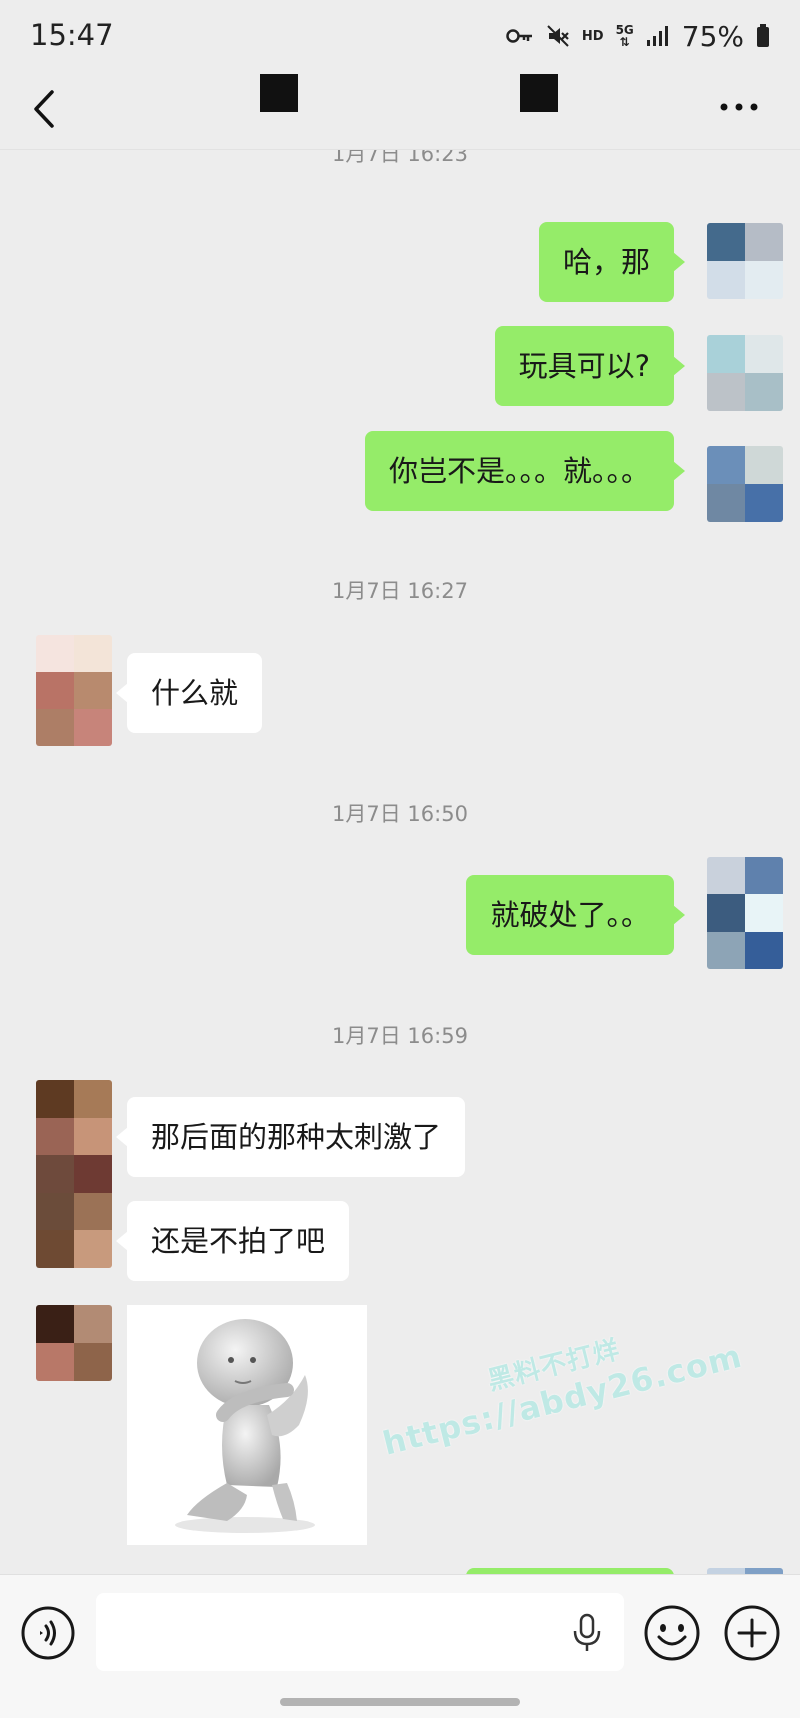 The height and width of the screenshot is (1718, 800). I want to click on message-bubble-outgoing: 哈，那, so click(612, 262).